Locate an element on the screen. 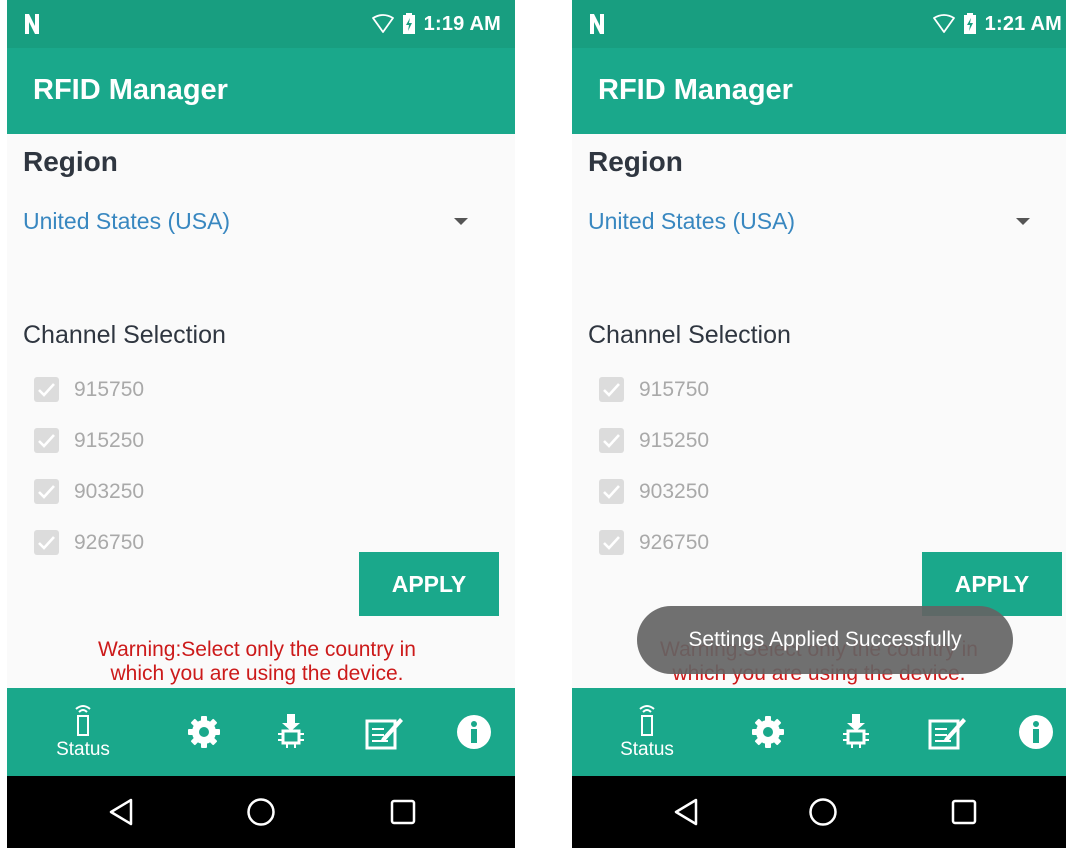  status-bar: 1:19 AM is located at coordinates (261, 24).